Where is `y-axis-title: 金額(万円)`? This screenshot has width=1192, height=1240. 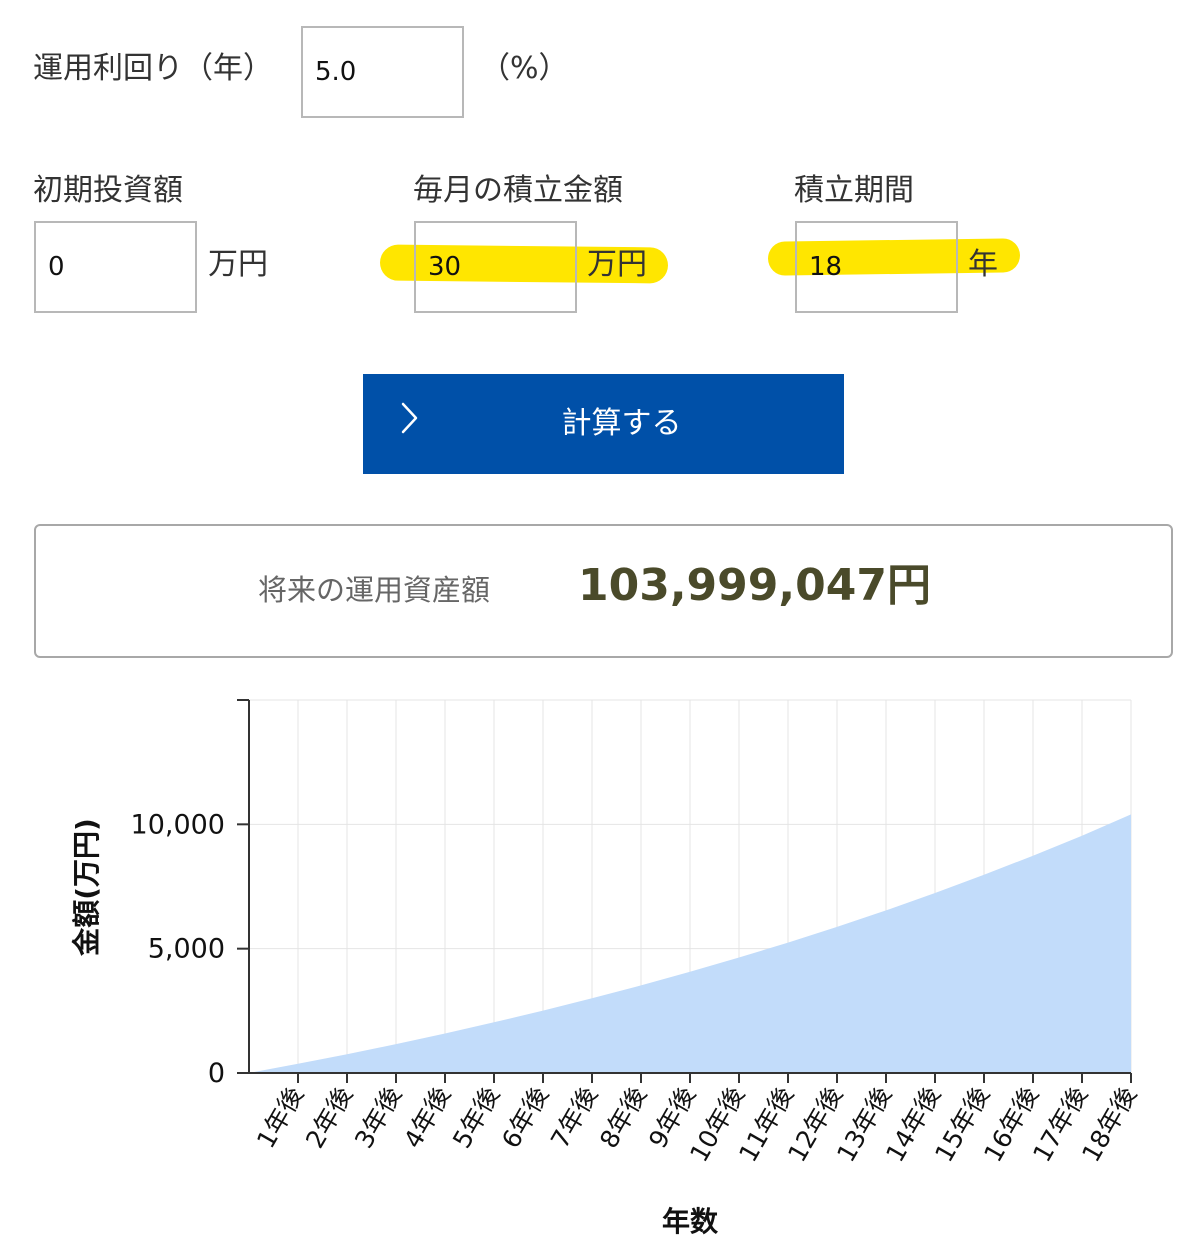
y-axis-title: 金額(万円) is located at coordinates (86, 887).